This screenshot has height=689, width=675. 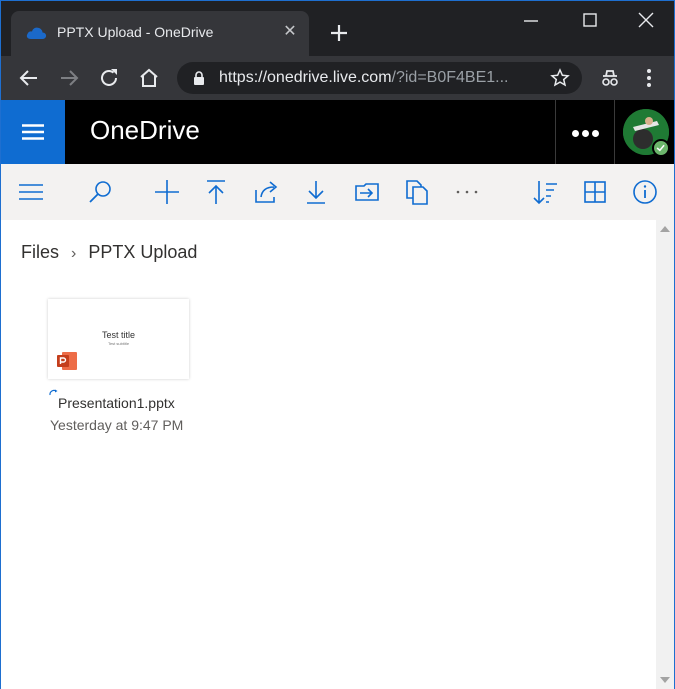 I want to click on status-check-icon, so click(x=661, y=148).